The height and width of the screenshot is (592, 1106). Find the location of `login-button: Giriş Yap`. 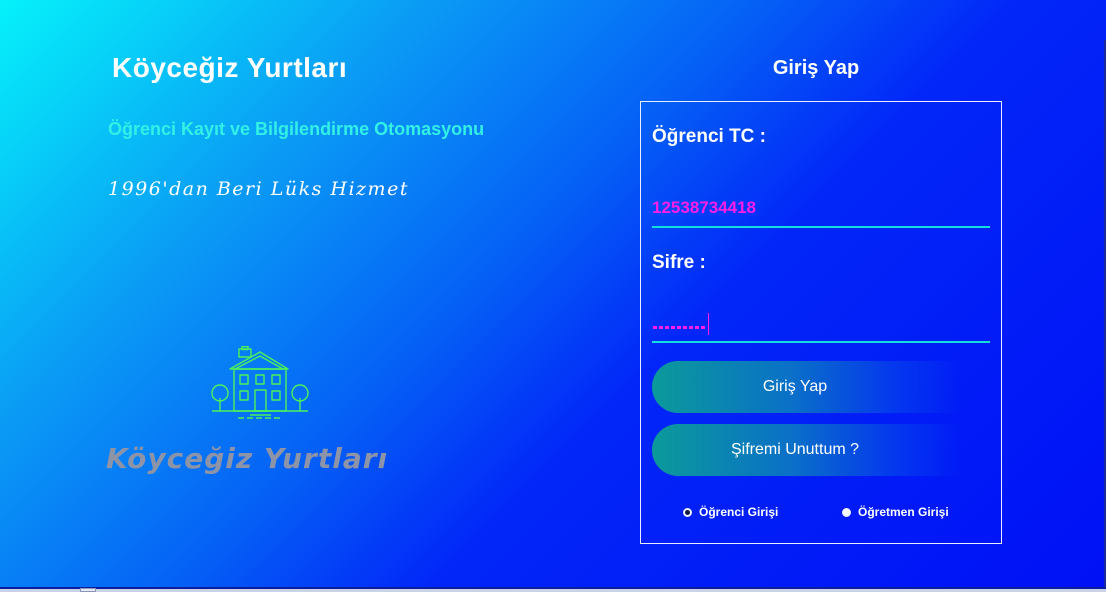

login-button: Giriş Yap is located at coordinates (807, 387).